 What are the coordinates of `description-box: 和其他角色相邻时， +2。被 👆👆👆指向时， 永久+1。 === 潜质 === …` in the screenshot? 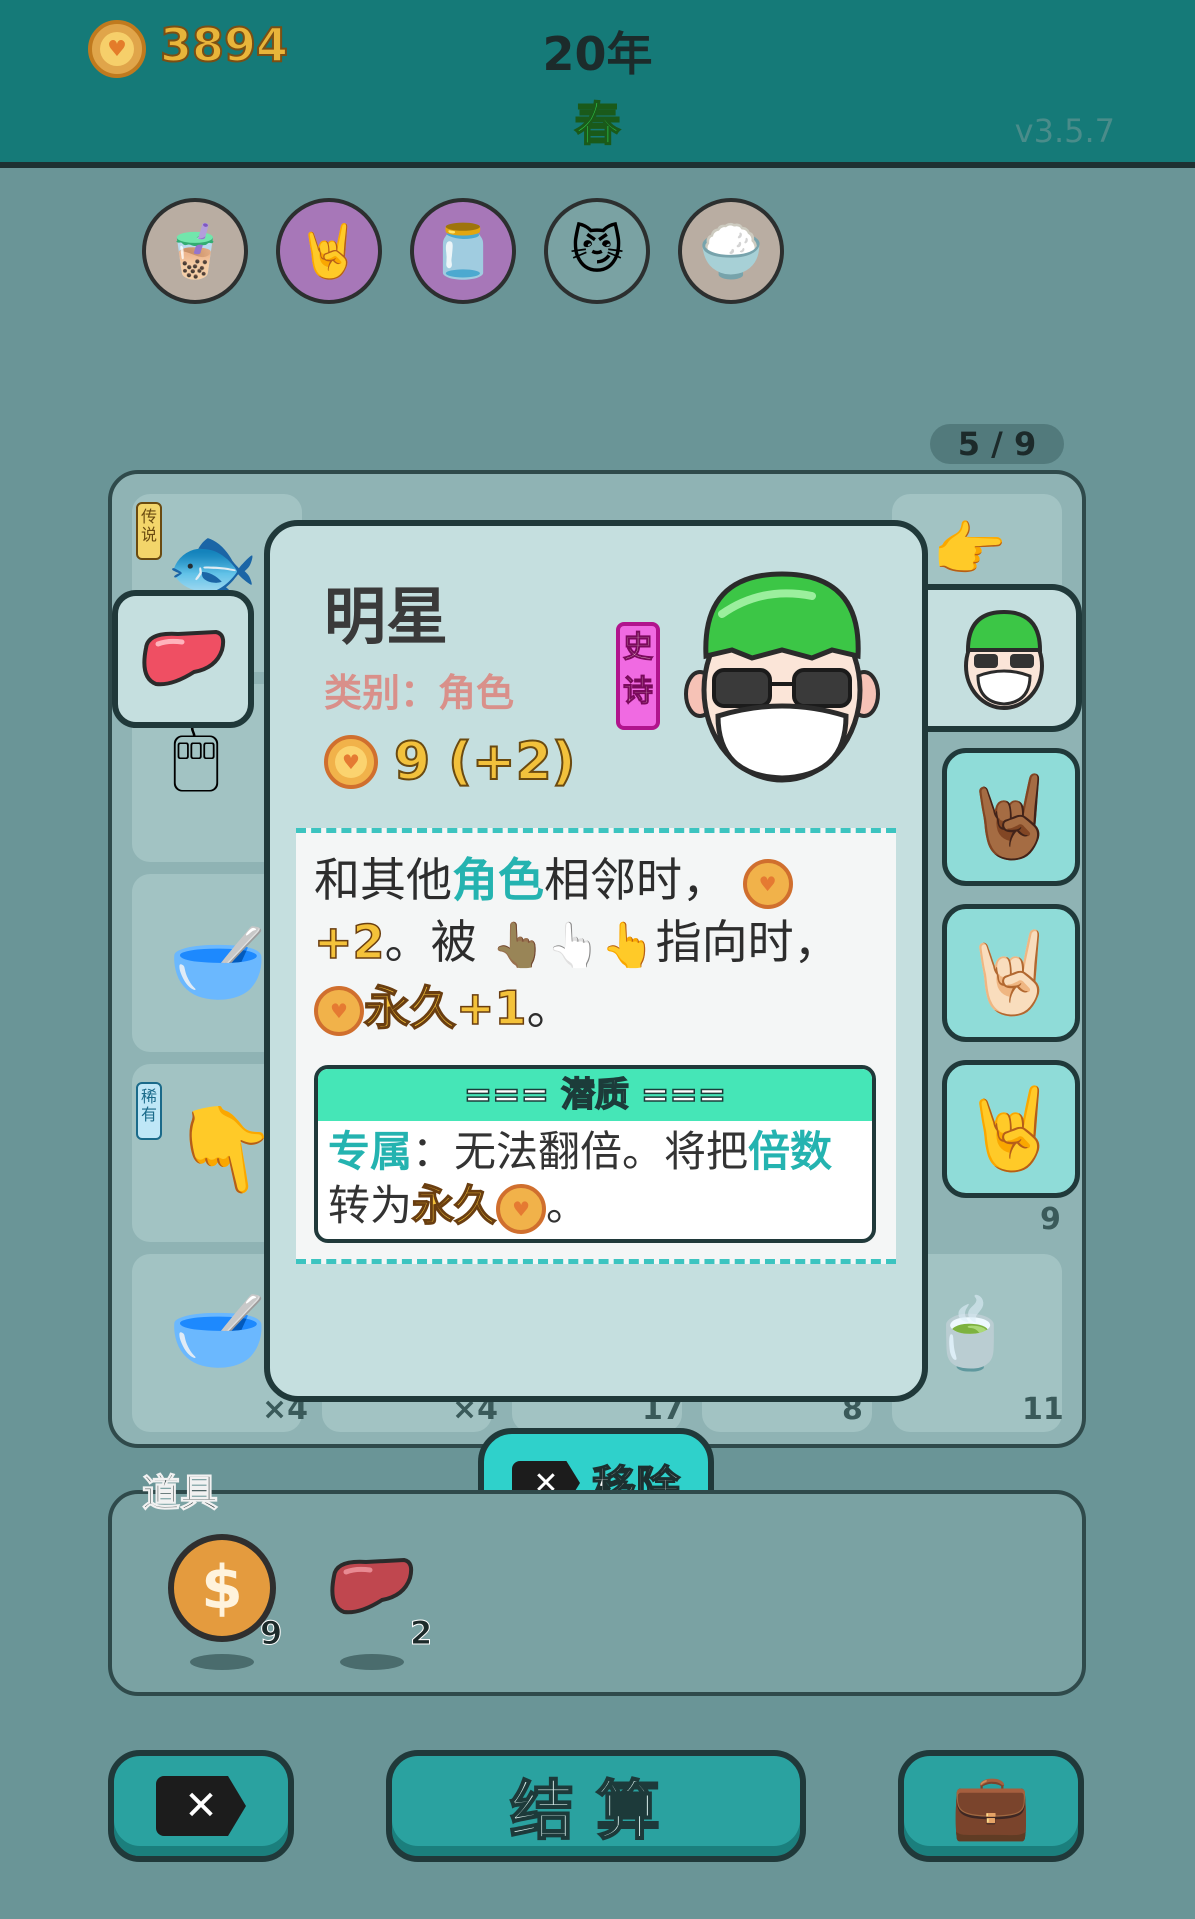 It's located at (596, 1046).